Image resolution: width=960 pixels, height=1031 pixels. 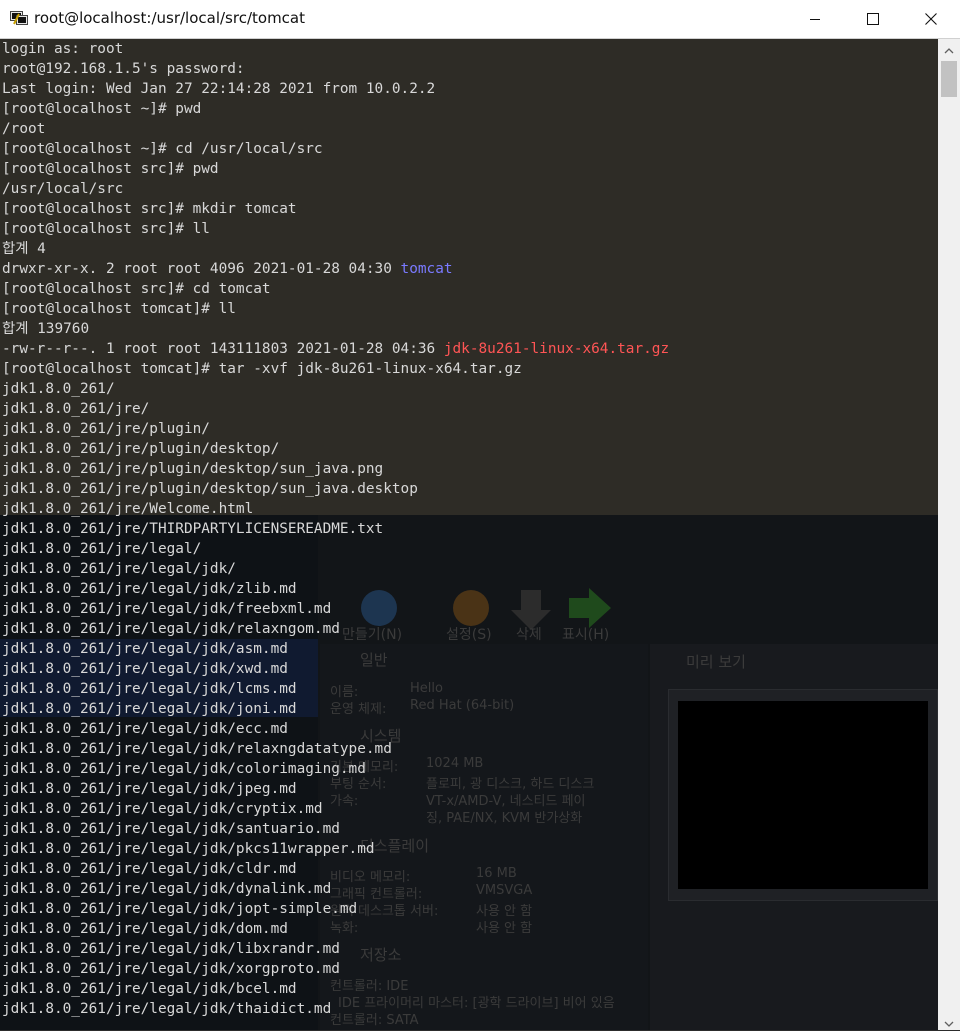 What do you see at coordinates (76, 409) in the screenshot?
I see `terminal-text: jdk1.8.0_261/jre/` at bounding box center [76, 409].